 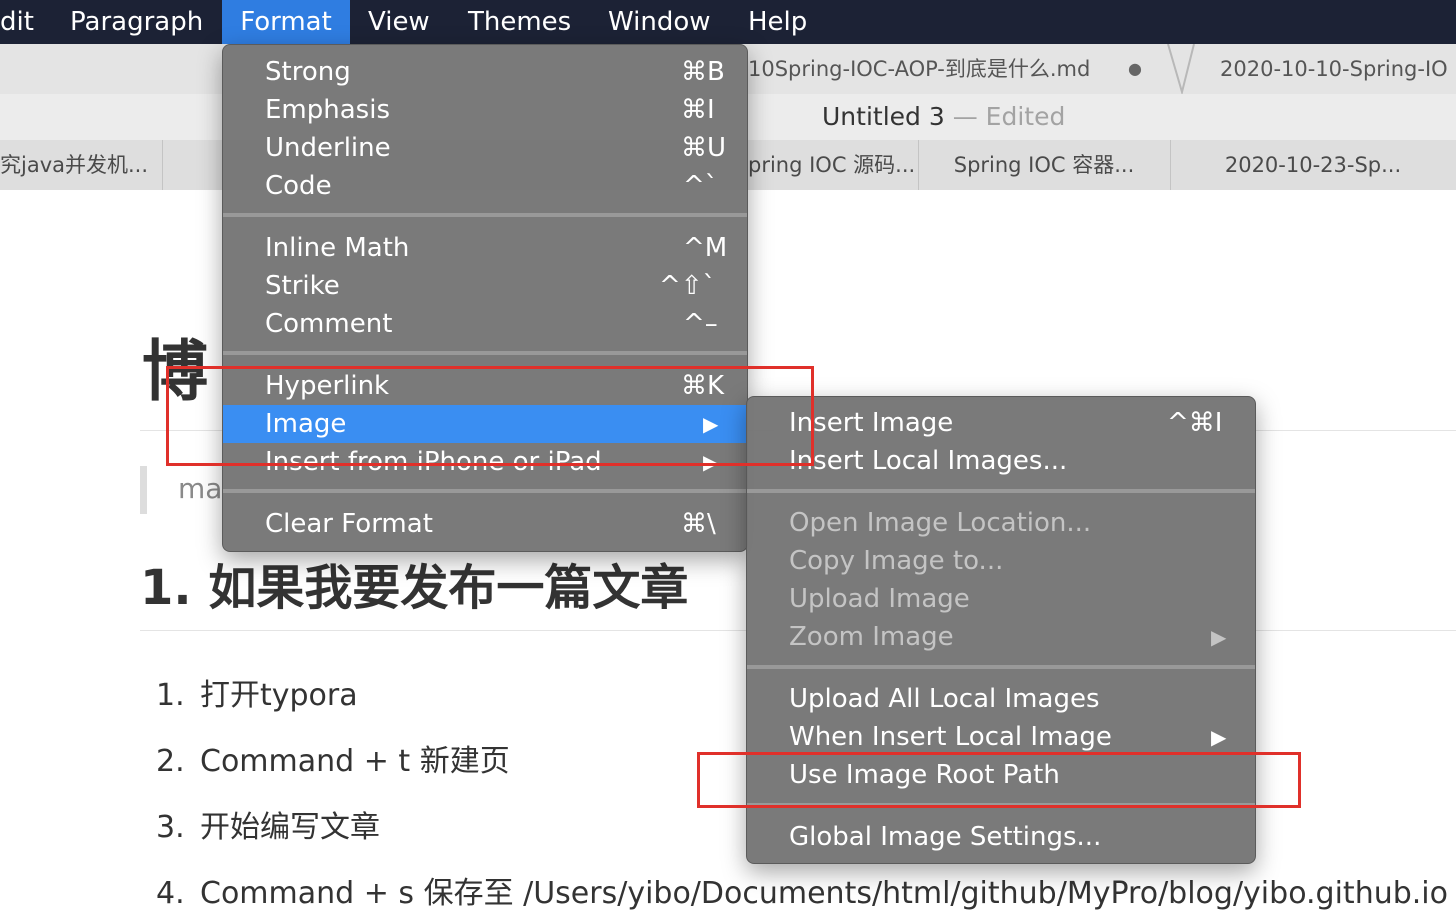 What do you see at coordinates (1001, 423) in the screenshot?
I see `menu-item-insert-image: Insert Image ^⌘I` at bounding box center [1001, 423].